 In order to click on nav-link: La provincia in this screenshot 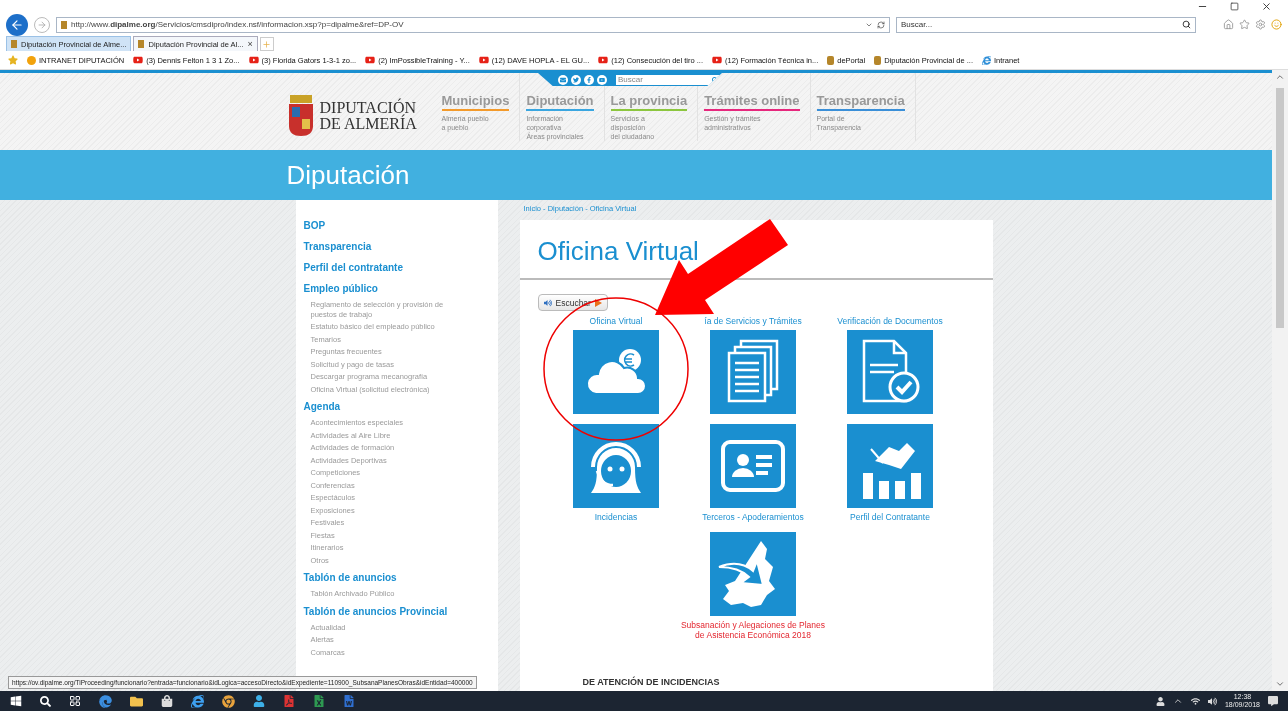, I will do `click(649, 102)`.